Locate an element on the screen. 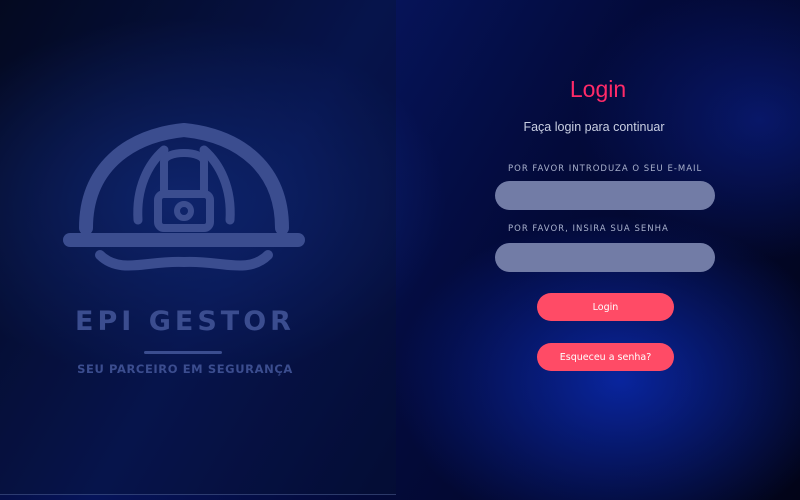 This screenshot has width=800, height=500. brand-tagline: SEU PARCEIRO EM SEGURANÇA is located at coordinates (185, 369).